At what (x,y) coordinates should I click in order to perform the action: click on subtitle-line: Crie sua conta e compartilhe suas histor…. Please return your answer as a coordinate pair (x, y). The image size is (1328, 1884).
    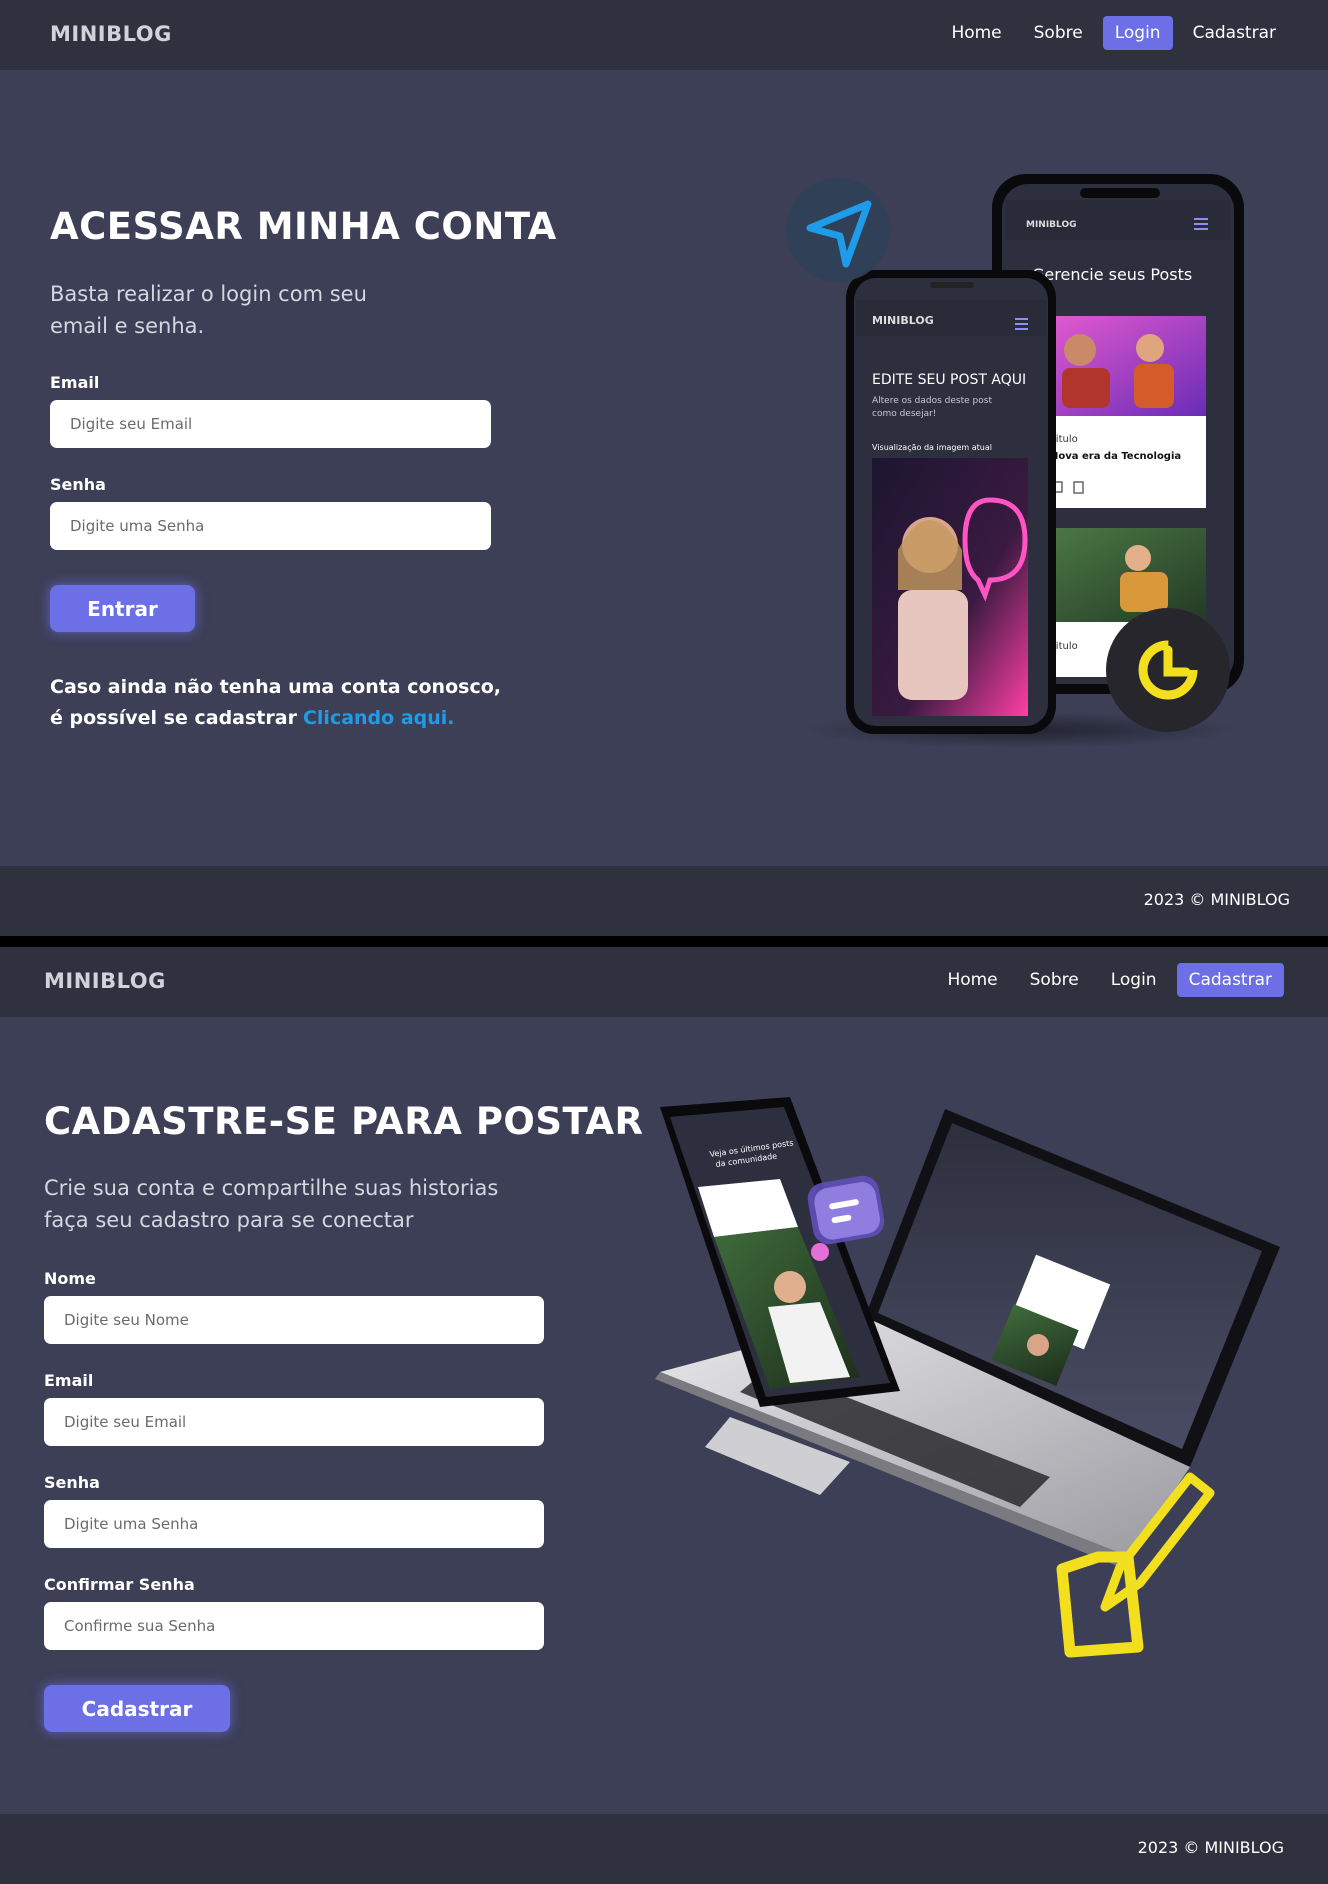
    Looking at the image, I should click on (271, 1188).